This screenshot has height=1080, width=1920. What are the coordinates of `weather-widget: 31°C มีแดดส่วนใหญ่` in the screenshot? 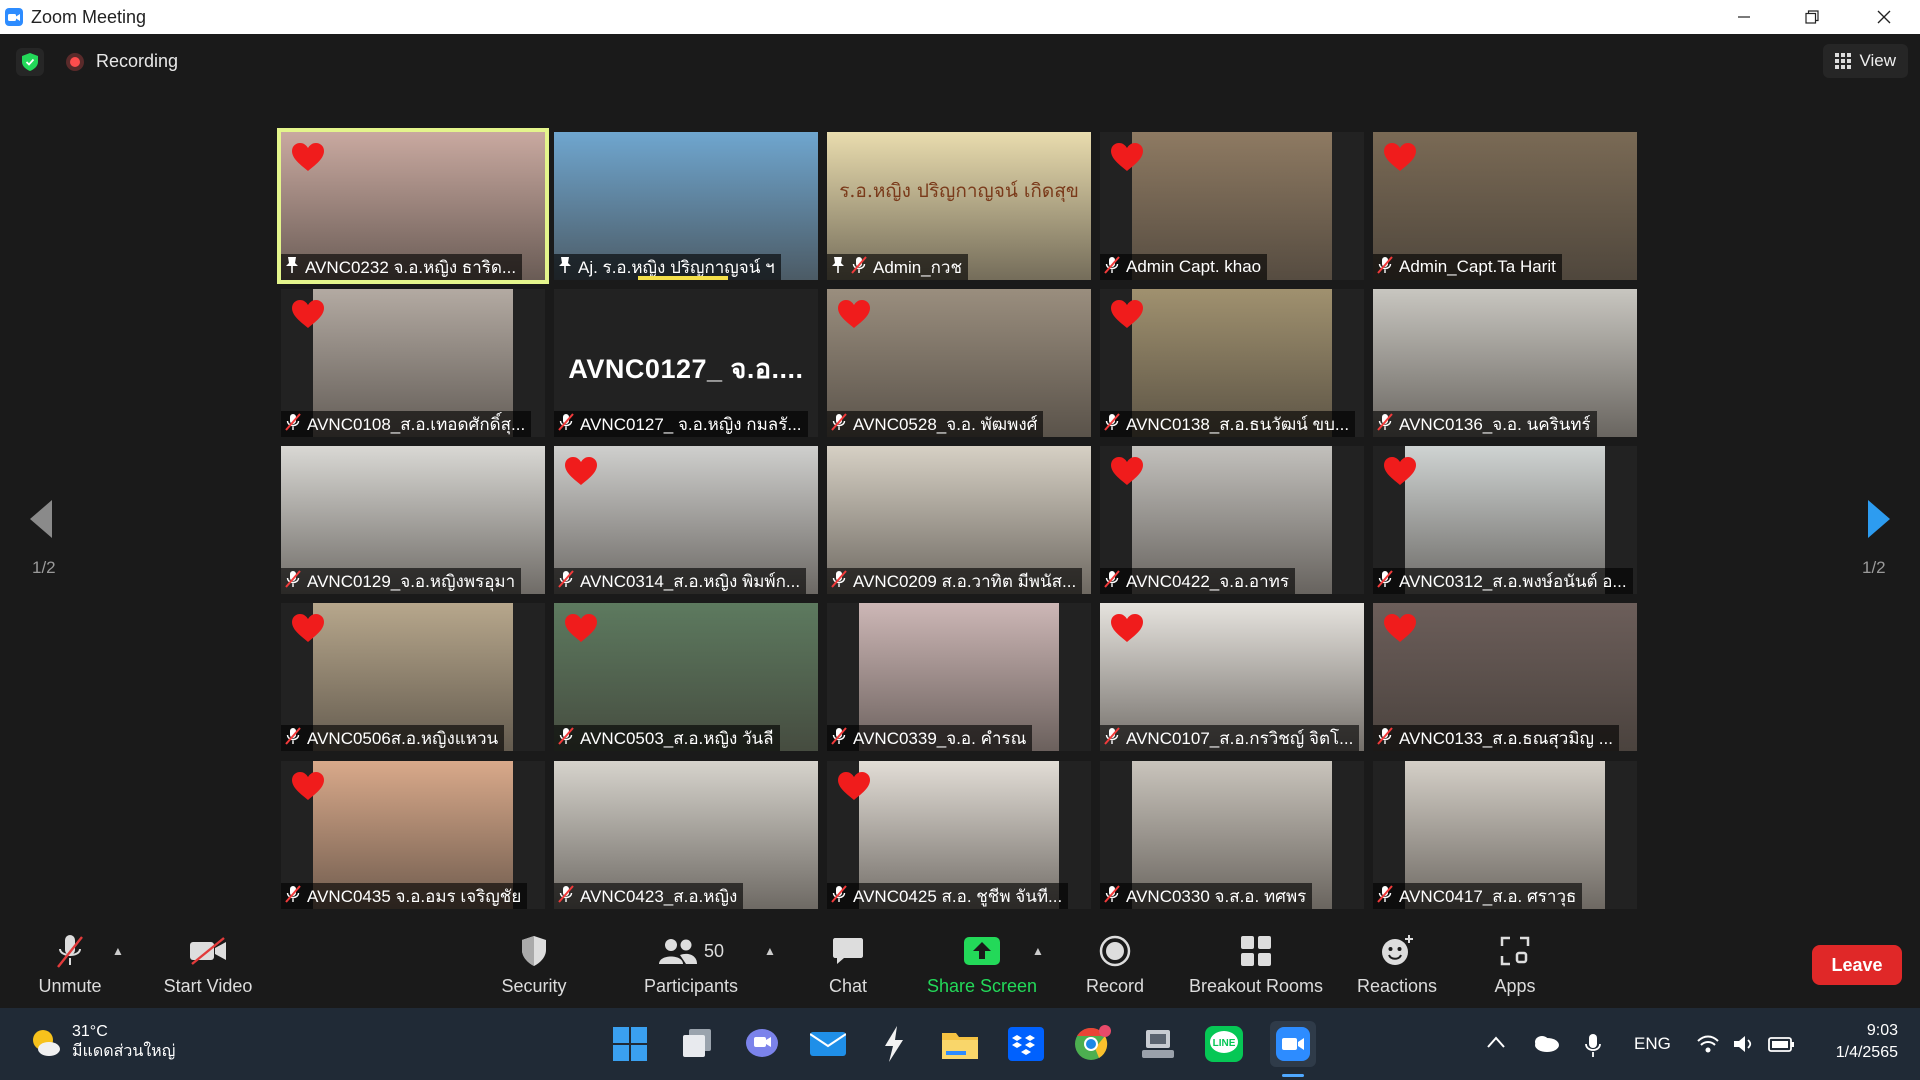 It's located at (101, 1042).